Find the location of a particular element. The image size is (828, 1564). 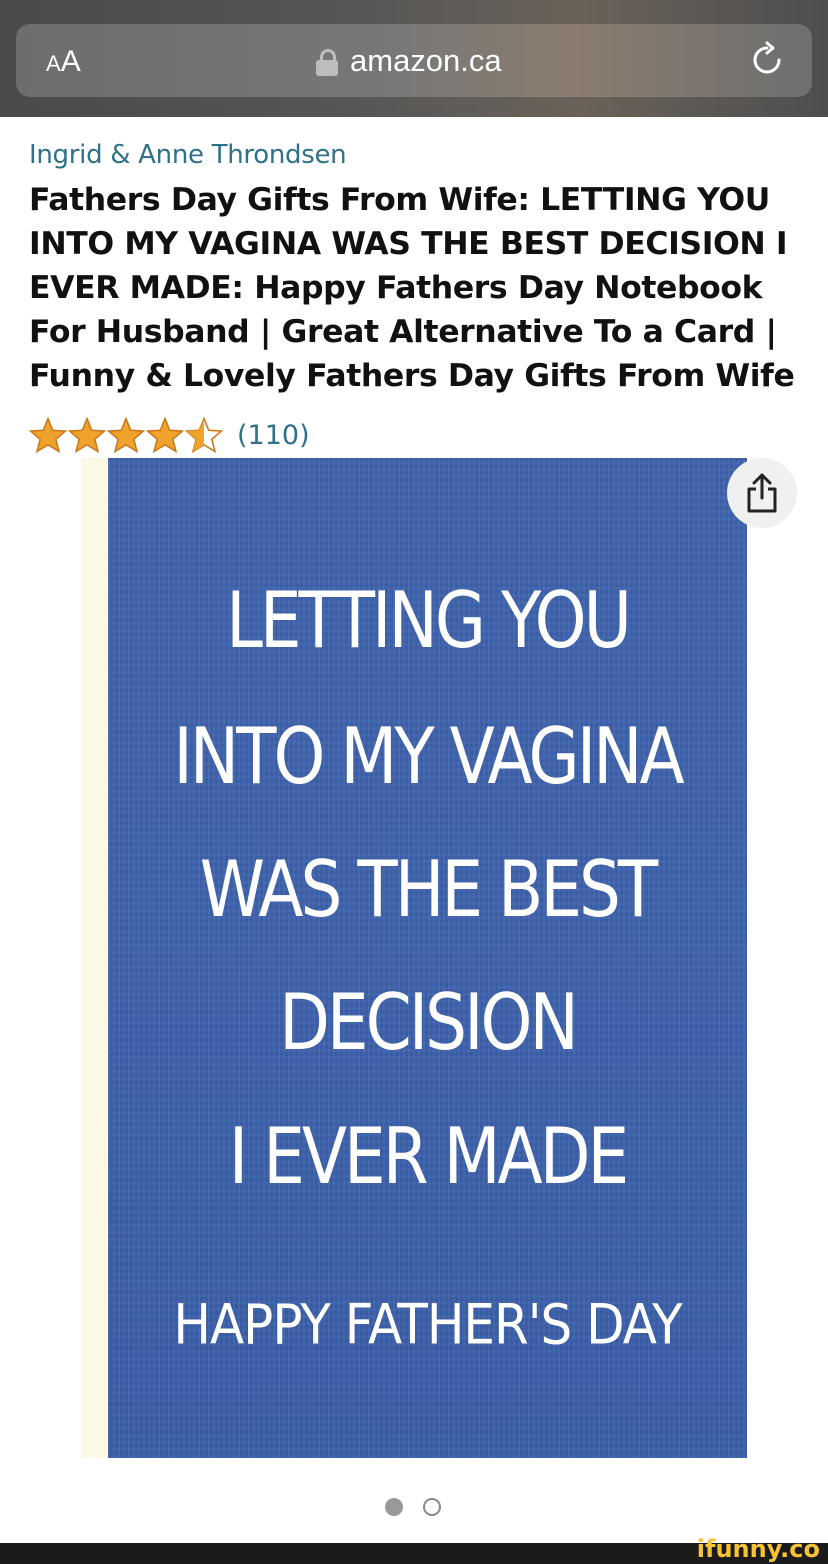

browser-toolbar: AA amazon.ca is located at coordinates (414, 58).